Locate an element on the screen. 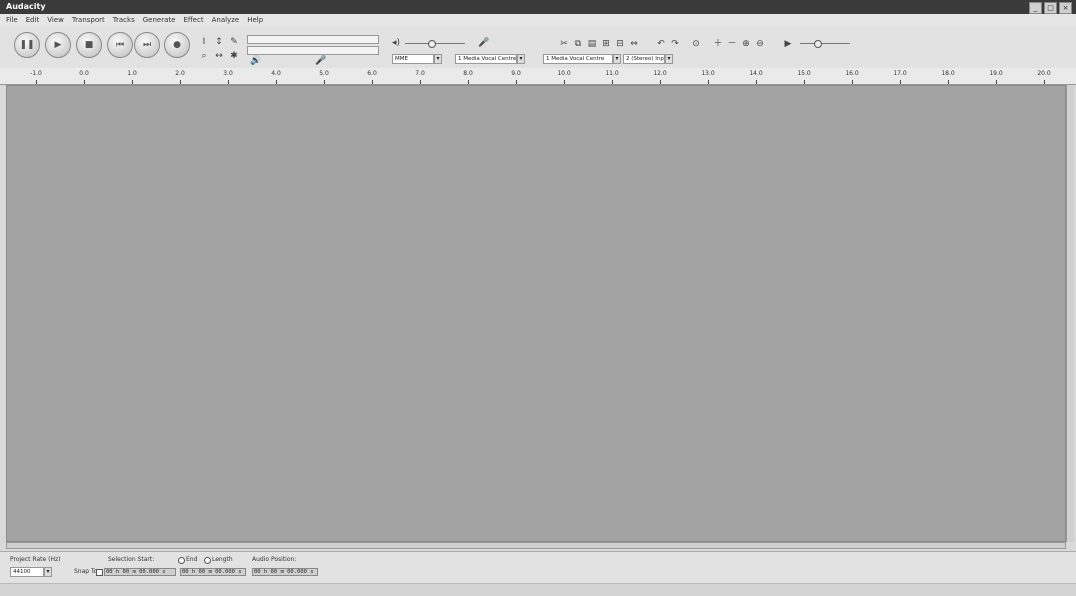 The image size is (1076, 596). ruler-label: 9.0 is located at coordinates (516, 73).